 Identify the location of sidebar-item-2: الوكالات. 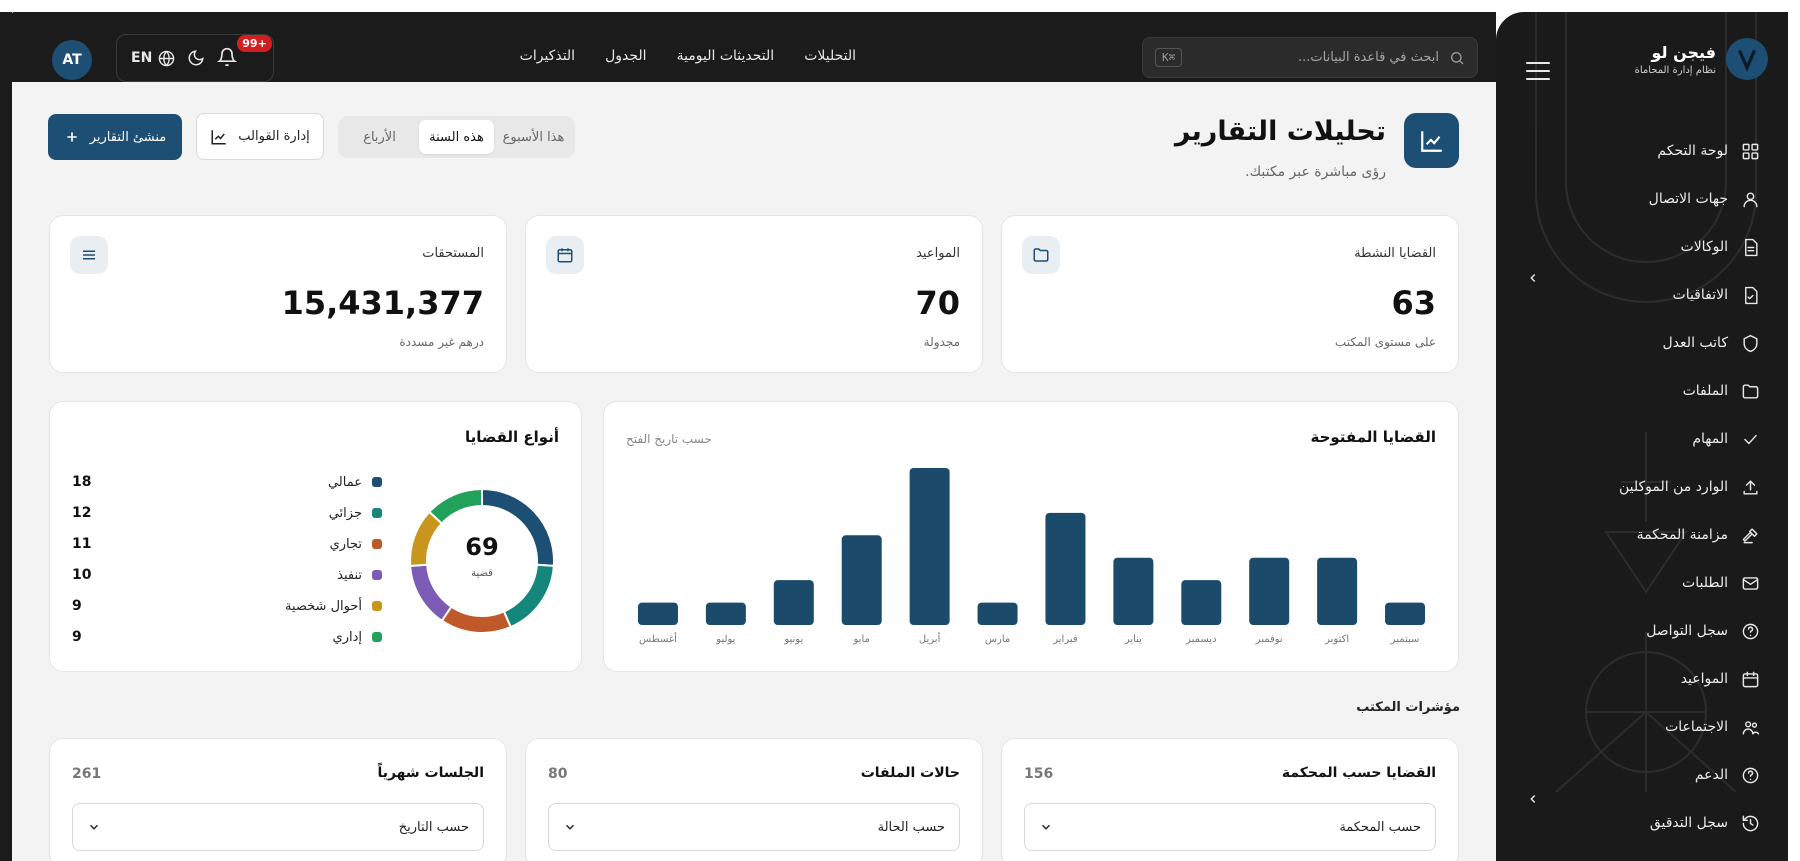
(1655, 247).